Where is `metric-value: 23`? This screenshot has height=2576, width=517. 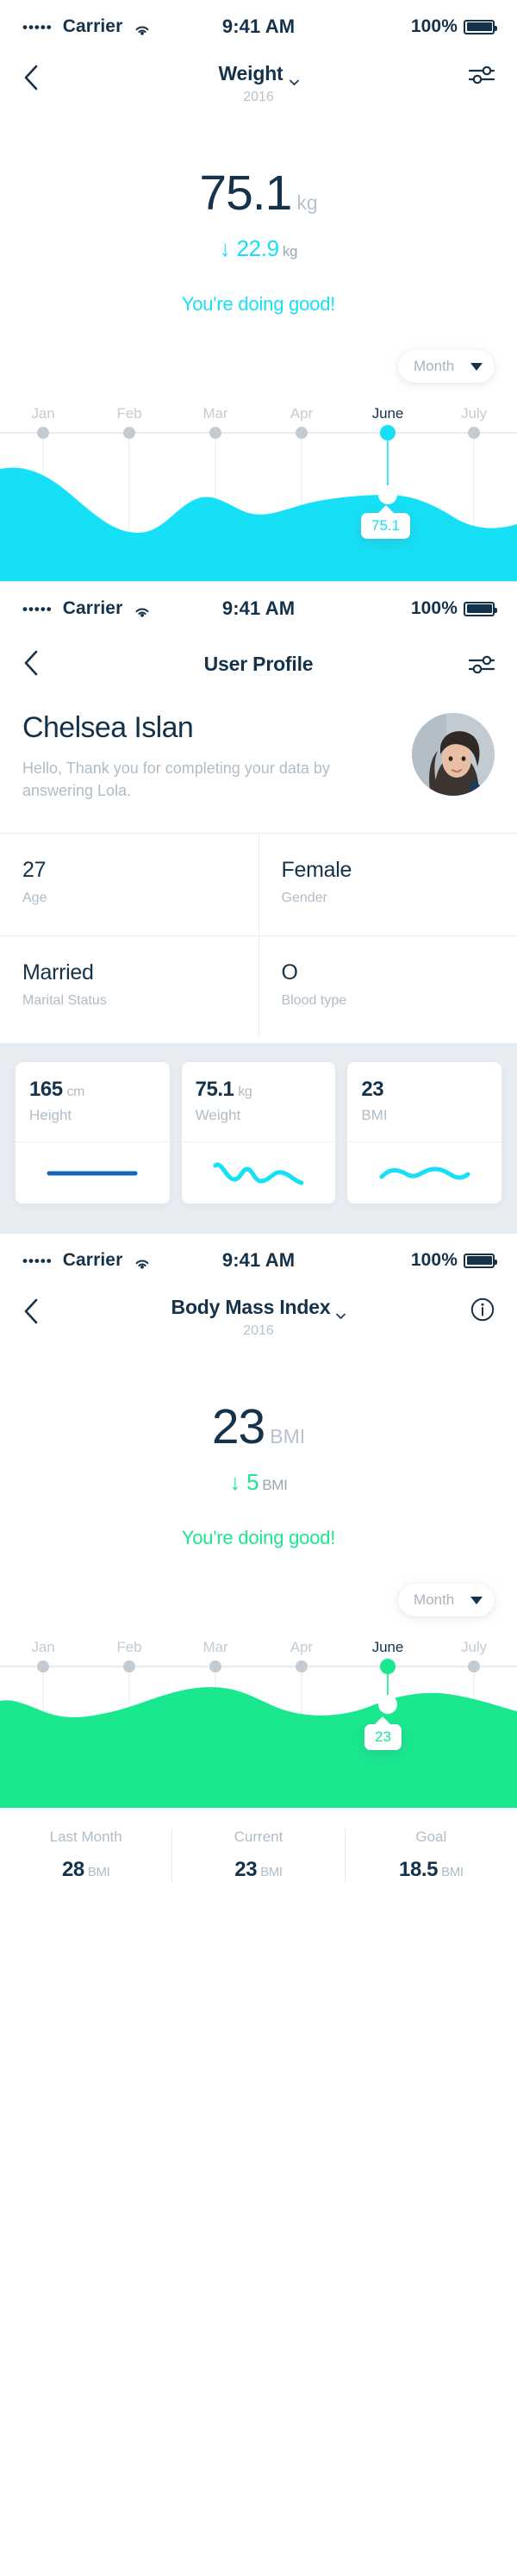
metric-value: 23 is located at coordinates (372, 1090).